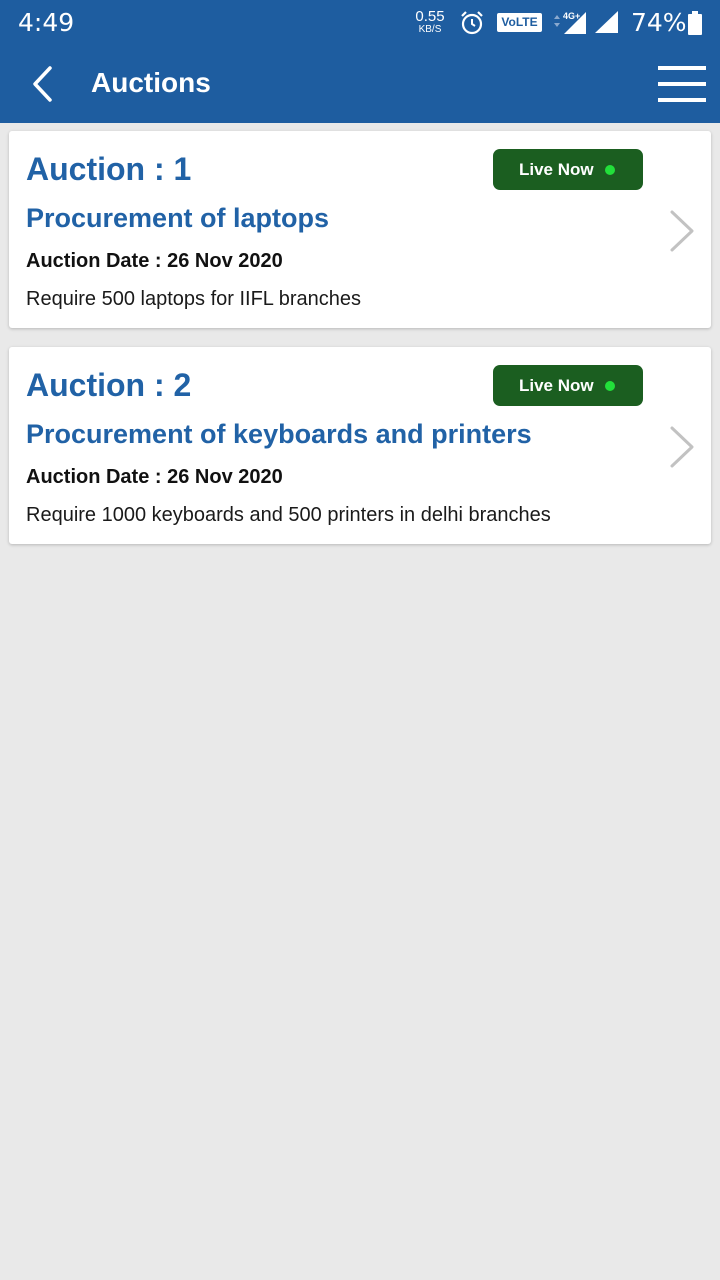  What do you see at coordinates (659, 22) in the screenshot?
I see `battery-percent: 74%` at bounding box center [659, 22].